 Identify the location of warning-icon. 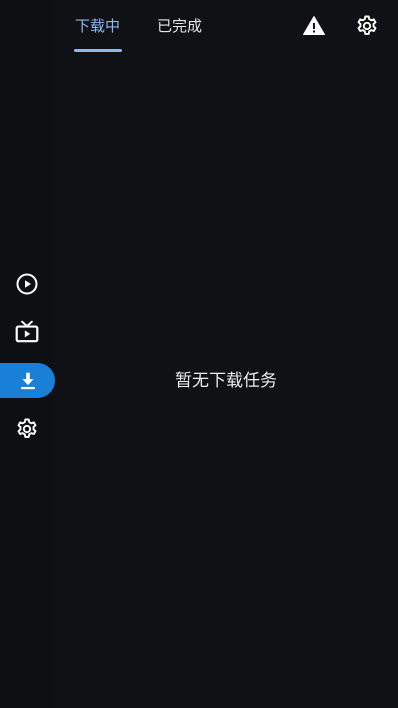
(314, 25).